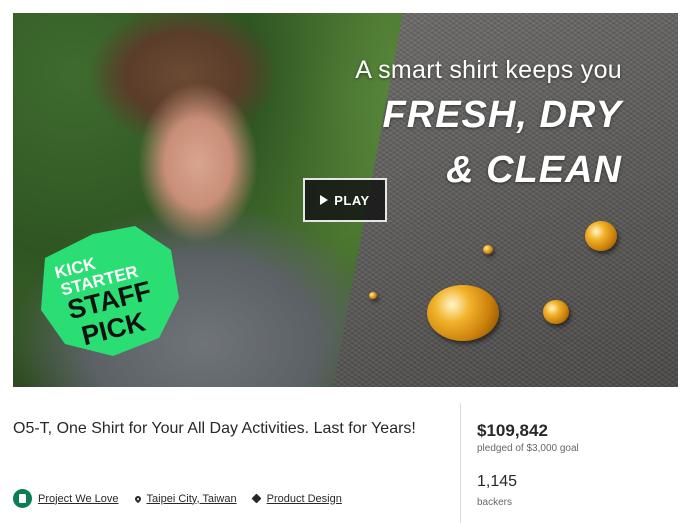 The height and width of the screenshot is (523, 700). What do you see at coordinates (78, 498) in the screenshot?
I see `project-we-love-label: Project We Love` at bounding box center [78, 498].